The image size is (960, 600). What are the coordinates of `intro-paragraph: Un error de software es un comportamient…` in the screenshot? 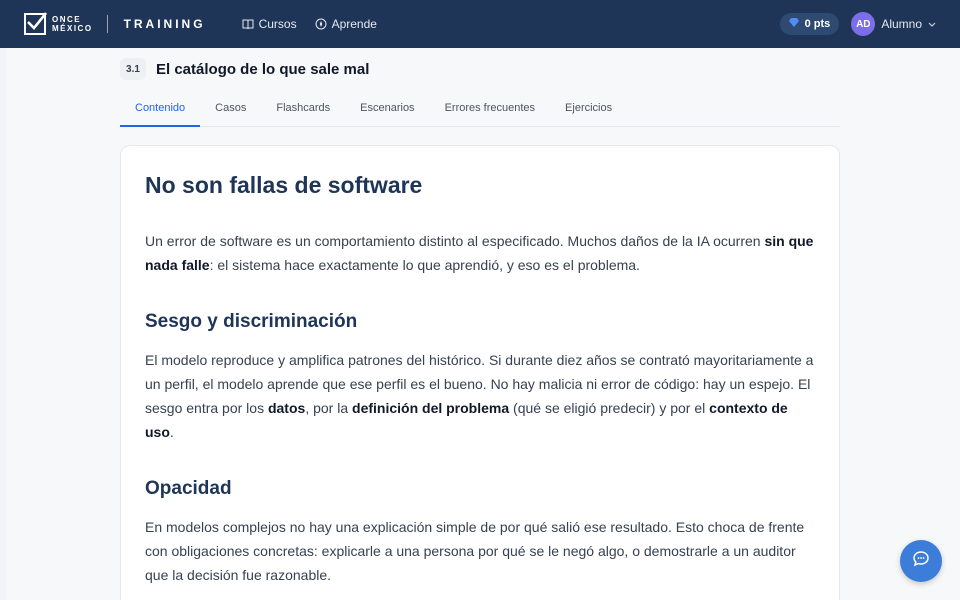 It's located at (480, 253).